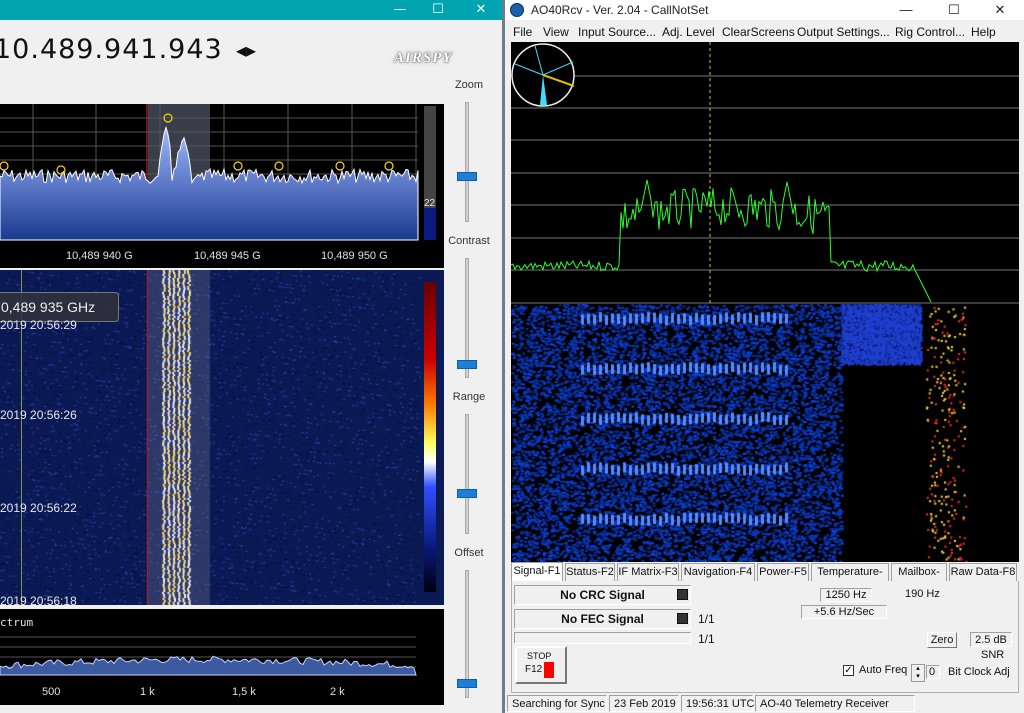 This screenshot has width=1024, height=713. I want to click on tab-signal: Signal-F1, so click(537, 571).